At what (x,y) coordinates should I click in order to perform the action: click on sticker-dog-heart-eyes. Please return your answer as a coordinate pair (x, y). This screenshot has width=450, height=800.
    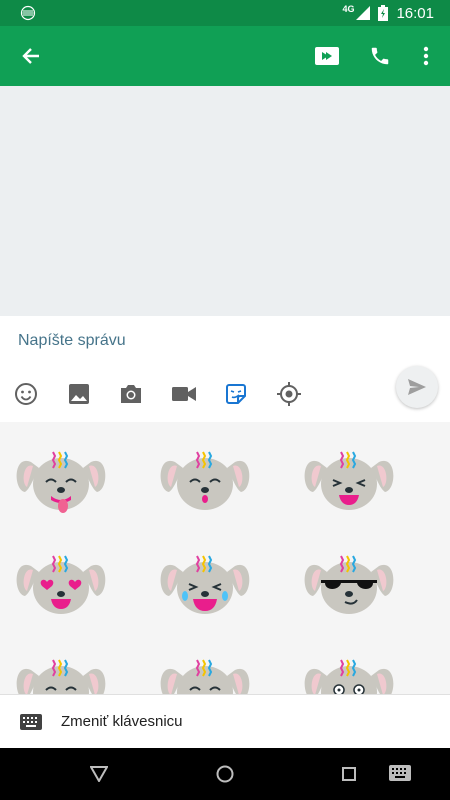
    Looking at the image, I should click on (61, 584).